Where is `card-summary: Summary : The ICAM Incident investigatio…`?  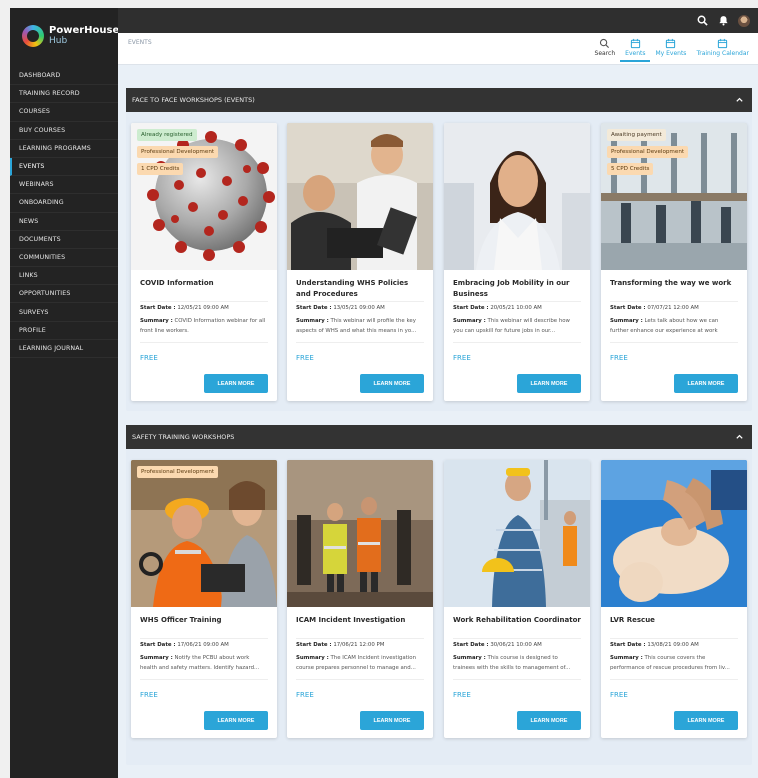
card-summary: Summary : The ICAM Incident investigatio… is located at coordinates (356, 663).